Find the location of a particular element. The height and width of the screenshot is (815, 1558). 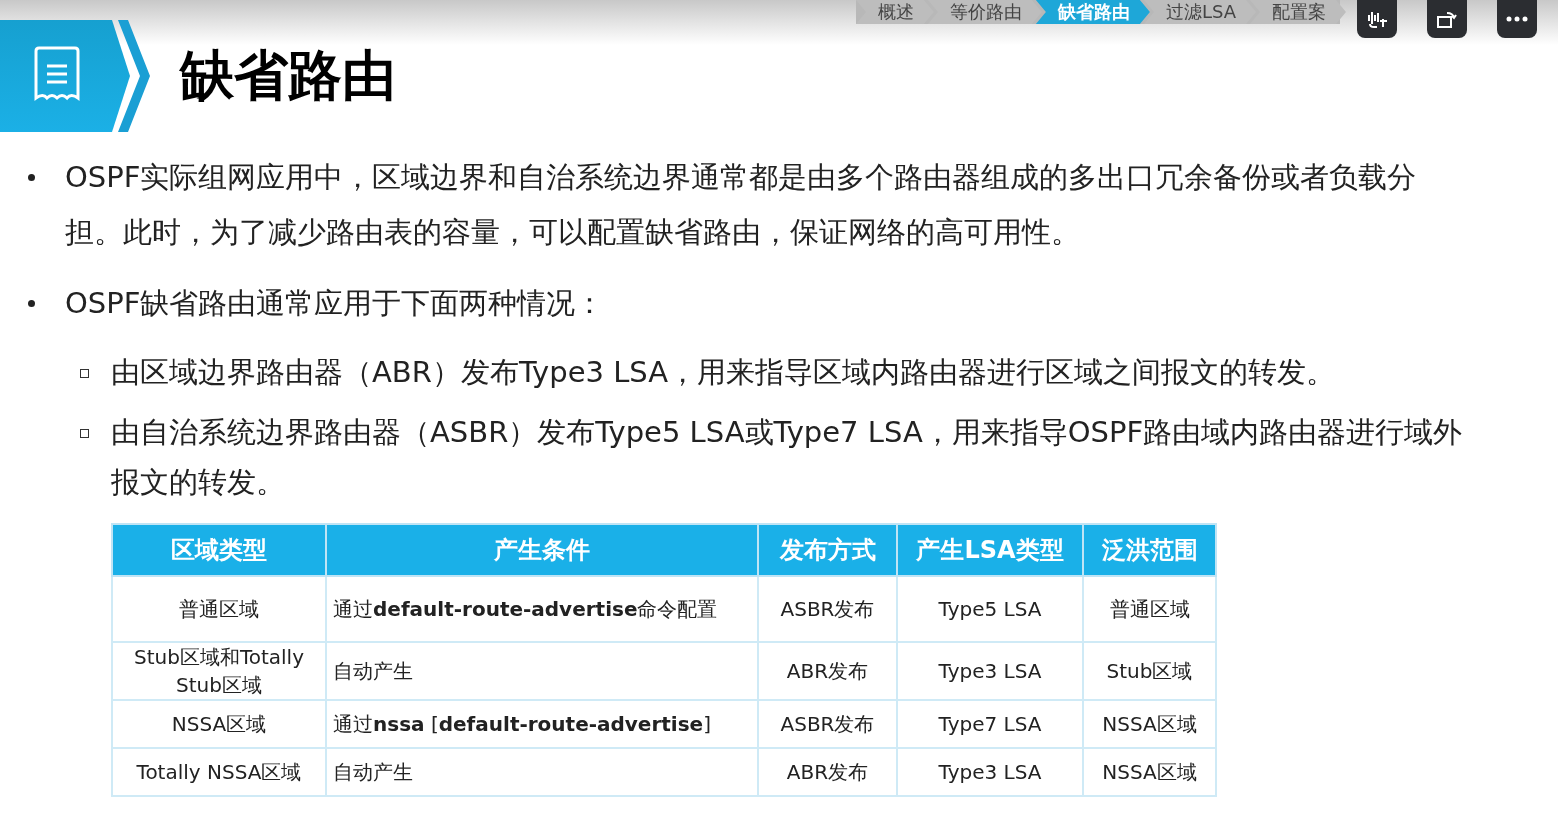

nav-tab: 配置案 is located at coordinates (1298, 12).